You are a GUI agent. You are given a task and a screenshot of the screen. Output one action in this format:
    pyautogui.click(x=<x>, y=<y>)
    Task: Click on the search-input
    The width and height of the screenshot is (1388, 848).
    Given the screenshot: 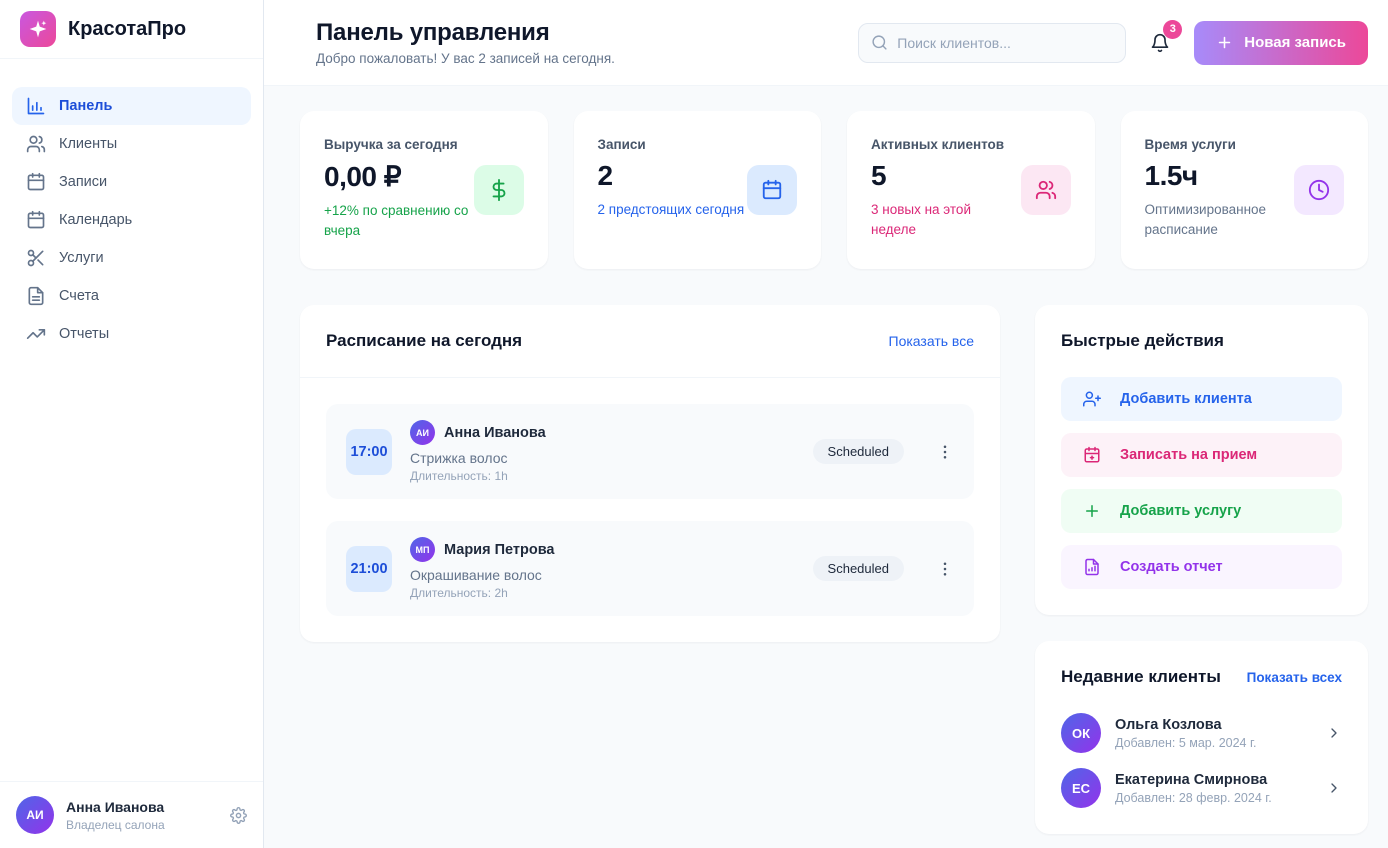 What is the action you would take?
    pyautogui.click(x=1005, y=42)
    